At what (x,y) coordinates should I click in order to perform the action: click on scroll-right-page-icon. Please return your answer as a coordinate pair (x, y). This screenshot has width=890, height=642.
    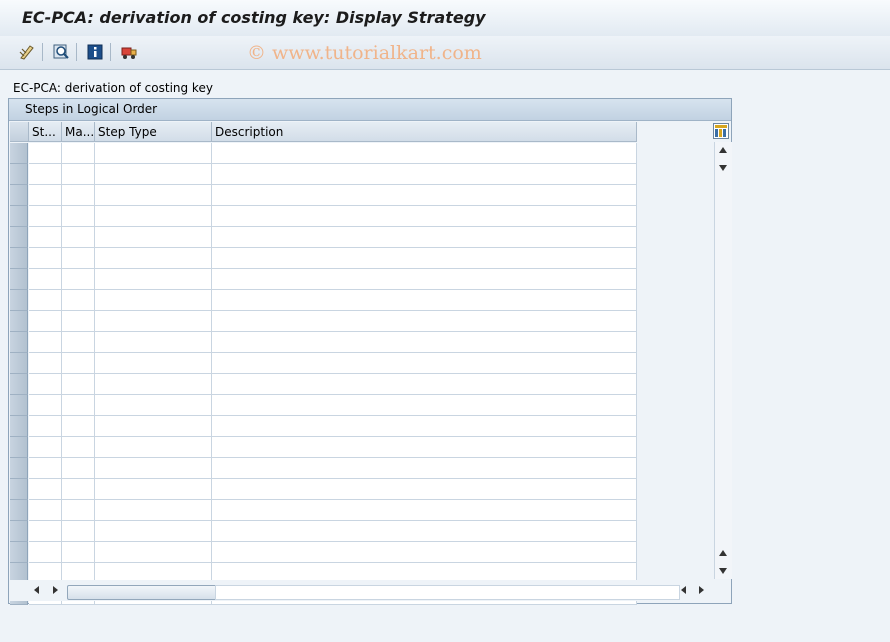
    Looking at the image, I should click on (55, 590).